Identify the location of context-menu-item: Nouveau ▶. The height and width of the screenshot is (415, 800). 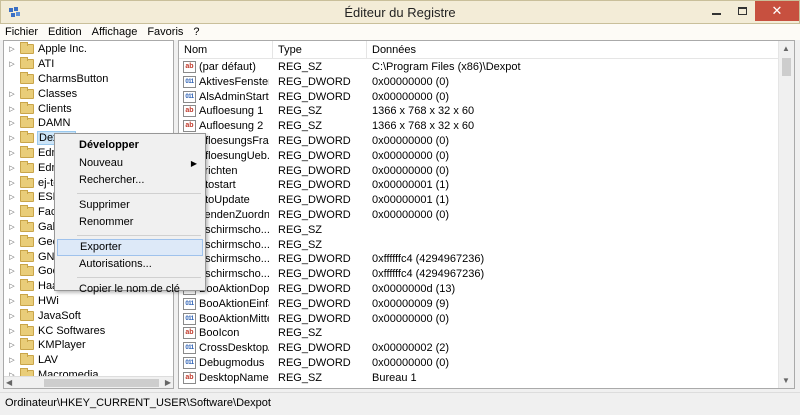
(130, 163).